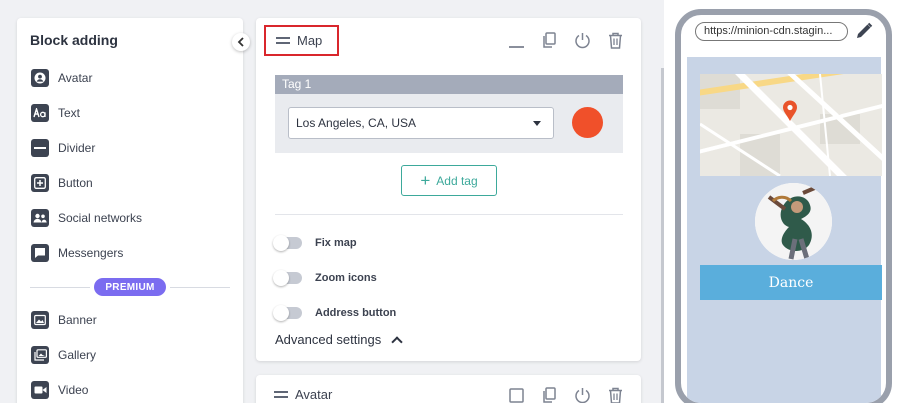  Describe the element at coordinates (793, 221) in the screenshot. I see `avatar-image` at that location.